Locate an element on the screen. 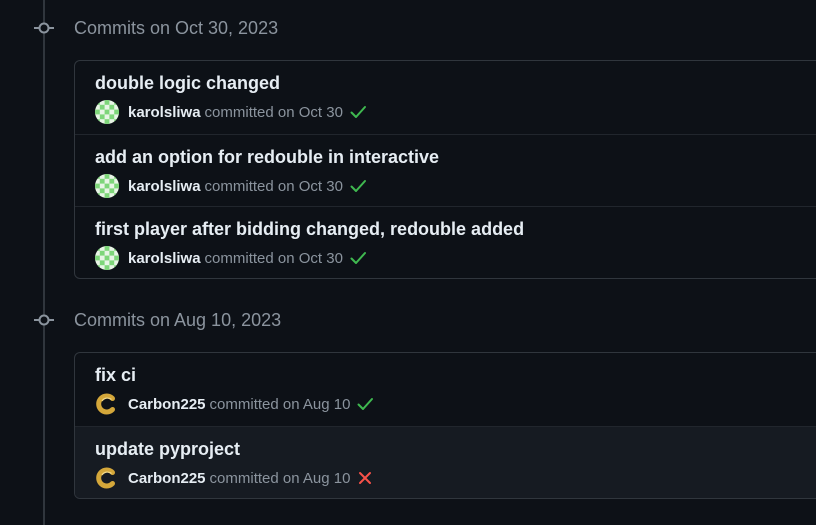 This screenshot has height=525, width=816. commit-title-link: update pyproject is located at coordinates (167, 449).